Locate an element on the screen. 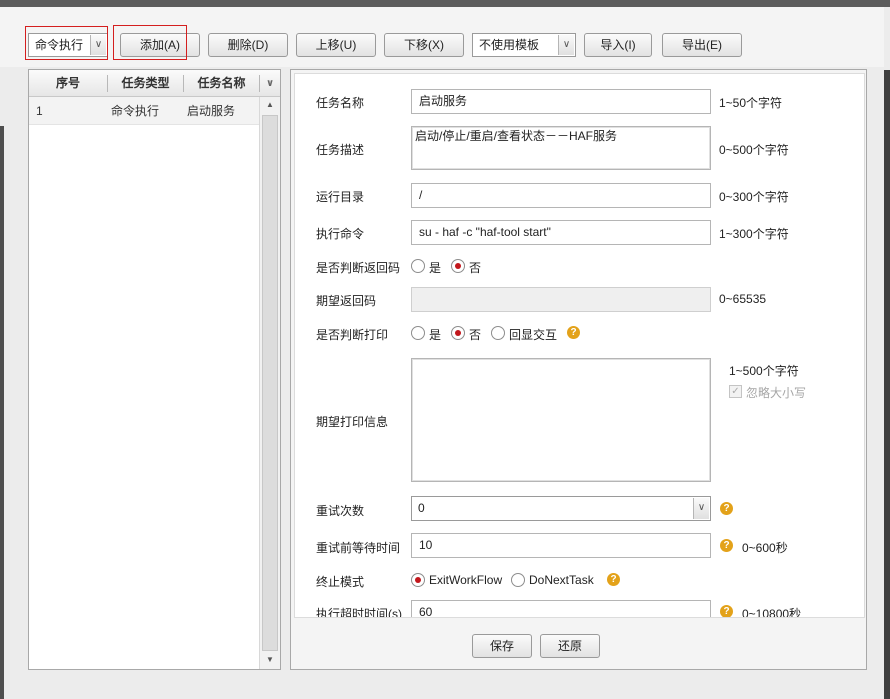 The width and height of the screenshot is (890, 699). retry-wait-hint: 0~600秒 is located at coordinates (765, 548).